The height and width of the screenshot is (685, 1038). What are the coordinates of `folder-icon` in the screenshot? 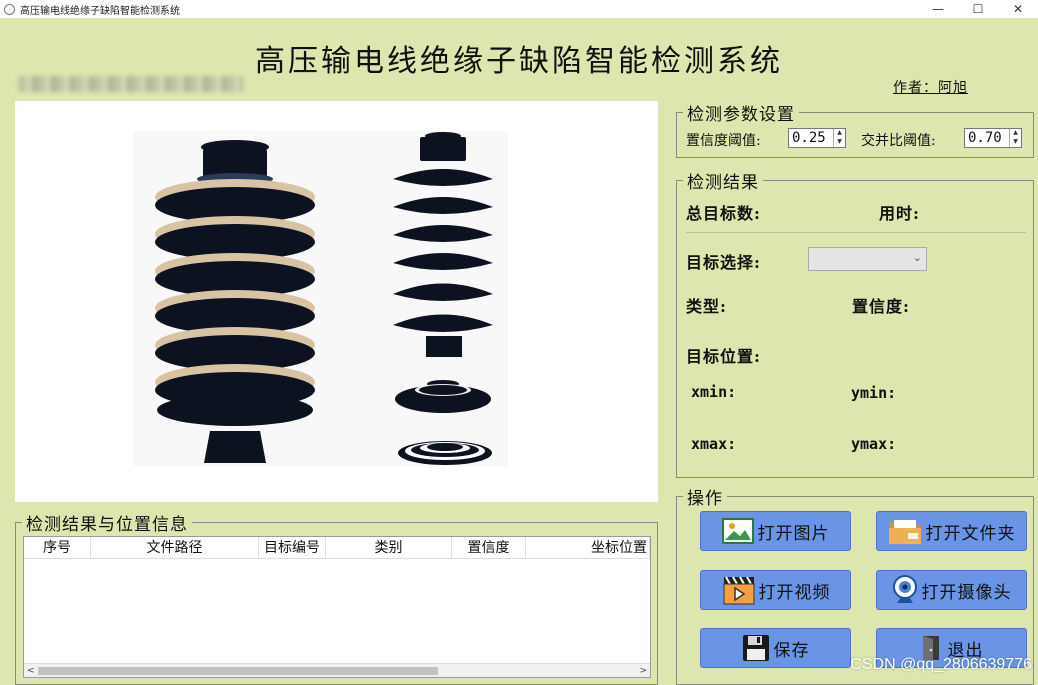 It's located at (904, 532).